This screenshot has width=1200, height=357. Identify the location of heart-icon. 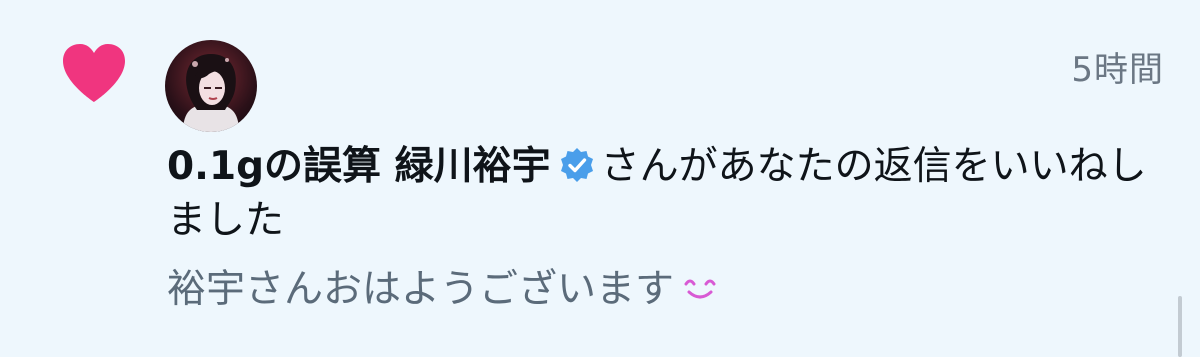
(94, 73).